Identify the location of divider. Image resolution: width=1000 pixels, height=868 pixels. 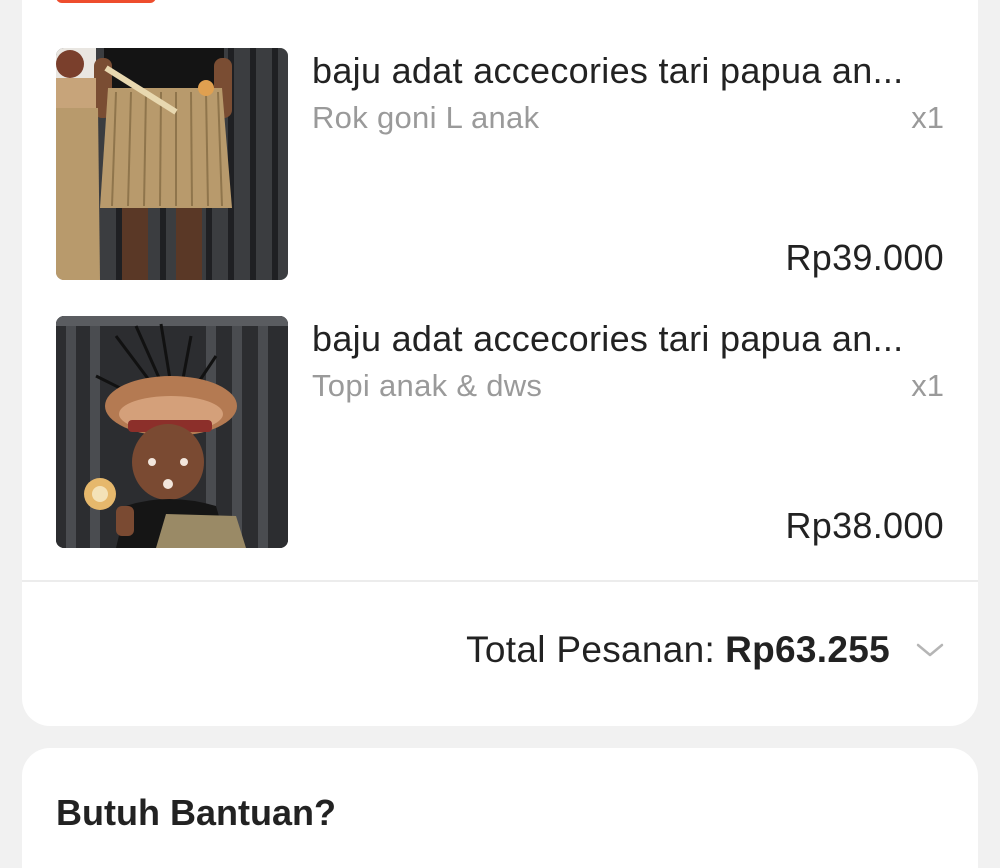
(500, 581).